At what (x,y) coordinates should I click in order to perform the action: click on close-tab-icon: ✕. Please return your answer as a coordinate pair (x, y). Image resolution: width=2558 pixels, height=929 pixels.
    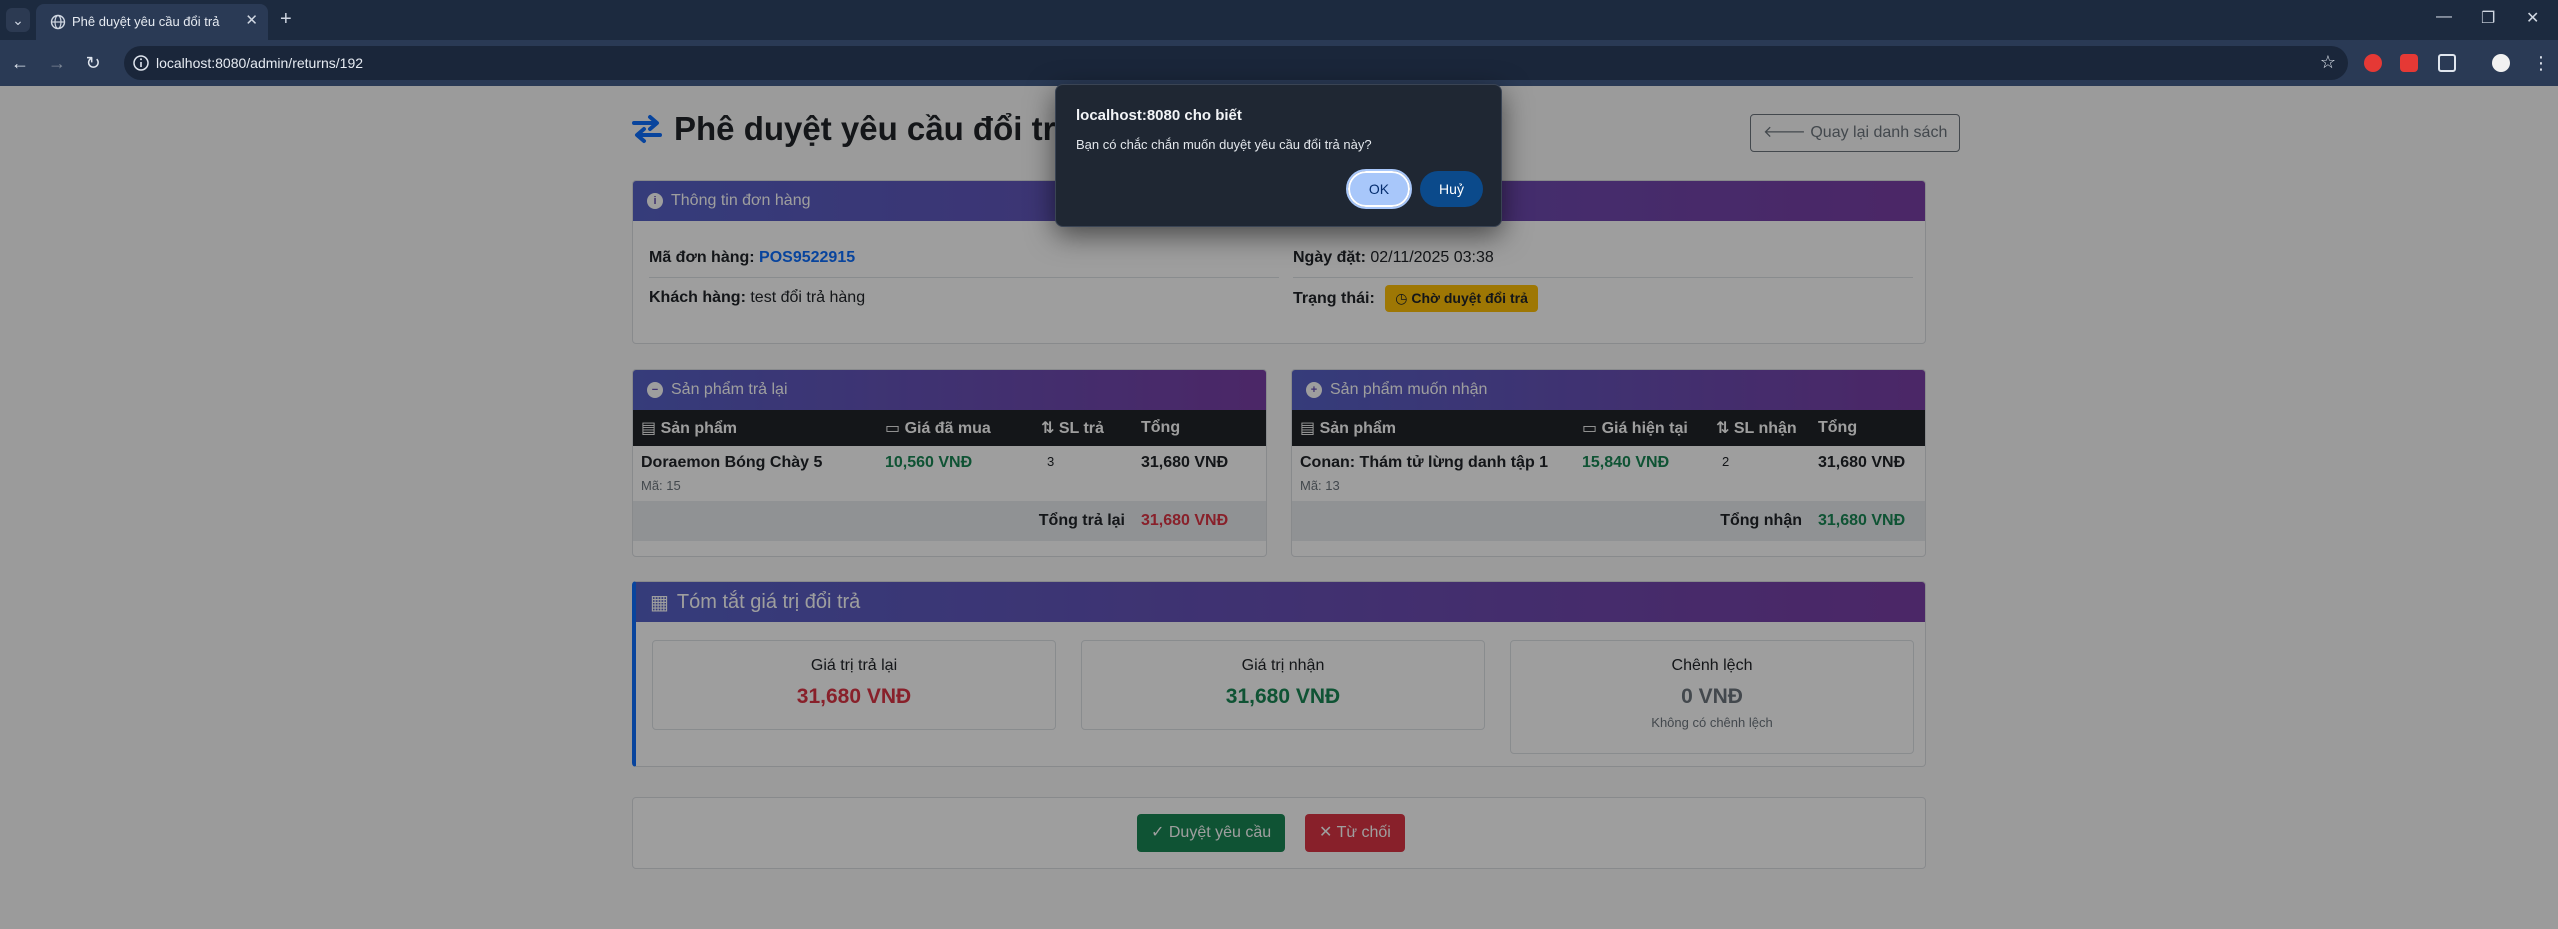
    Looking at the image, I should click on (251, 21).